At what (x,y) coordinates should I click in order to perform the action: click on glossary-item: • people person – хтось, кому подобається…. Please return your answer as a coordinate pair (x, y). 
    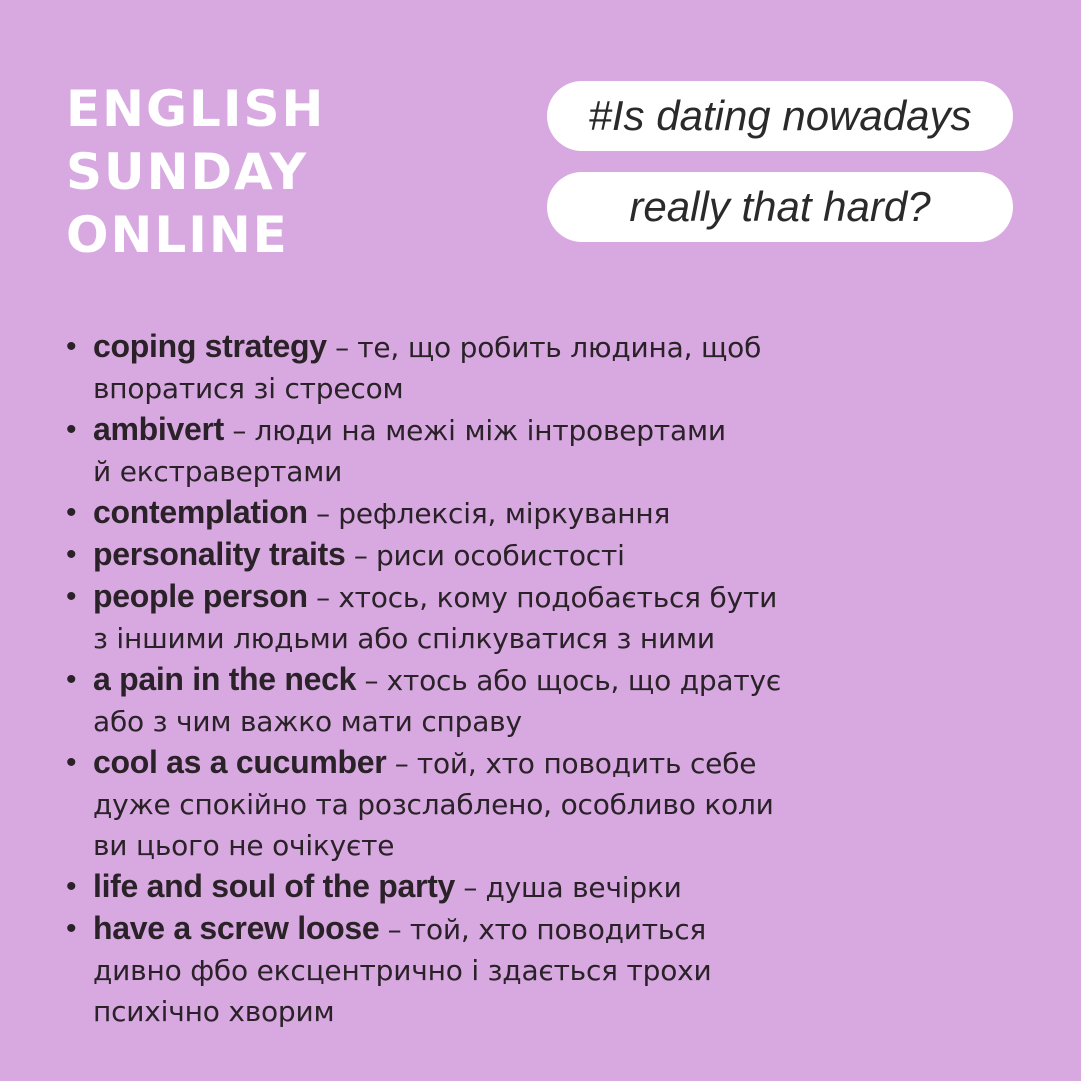
    Looking at the image, I should click on (466, 617).